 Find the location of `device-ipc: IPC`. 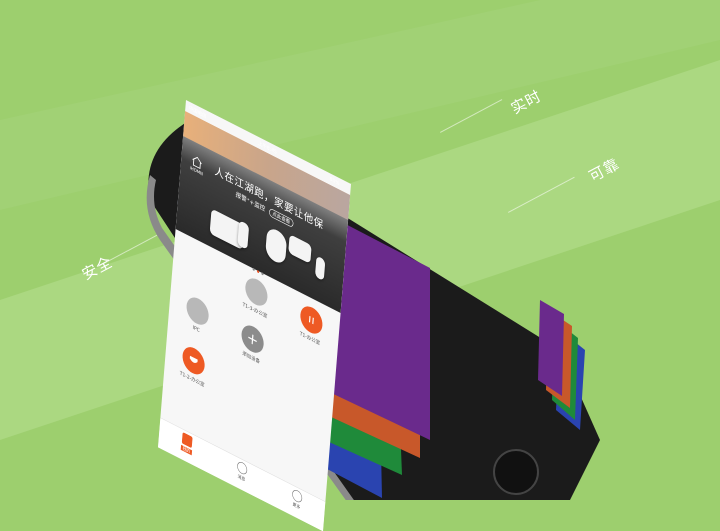

device-ipc: IPC is located at coordinates (197, 315).